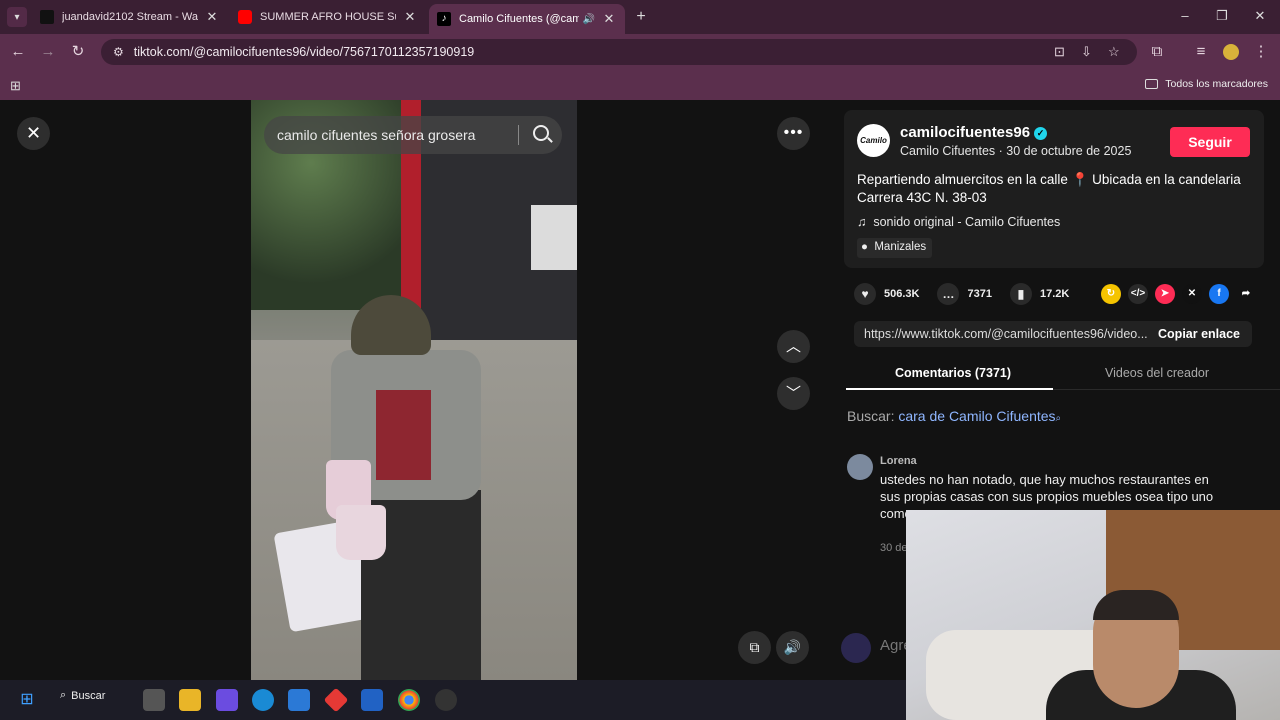 This screenshot has width=1280, height=720. Describe the element at coordinates (15, 86) in the screenshot. I see `apps-grid-icon: ⊞` at that location.